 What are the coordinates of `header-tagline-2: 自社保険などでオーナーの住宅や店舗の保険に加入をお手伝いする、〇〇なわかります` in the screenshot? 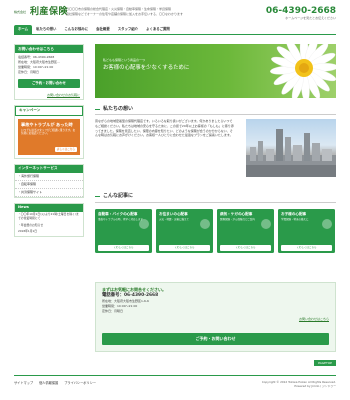 It's located at (124, 14).